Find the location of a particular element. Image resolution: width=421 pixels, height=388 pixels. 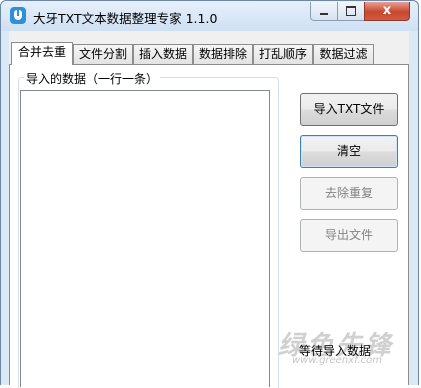

tab-data-filter: 数据过滤 is located at coordinates (343, 54).